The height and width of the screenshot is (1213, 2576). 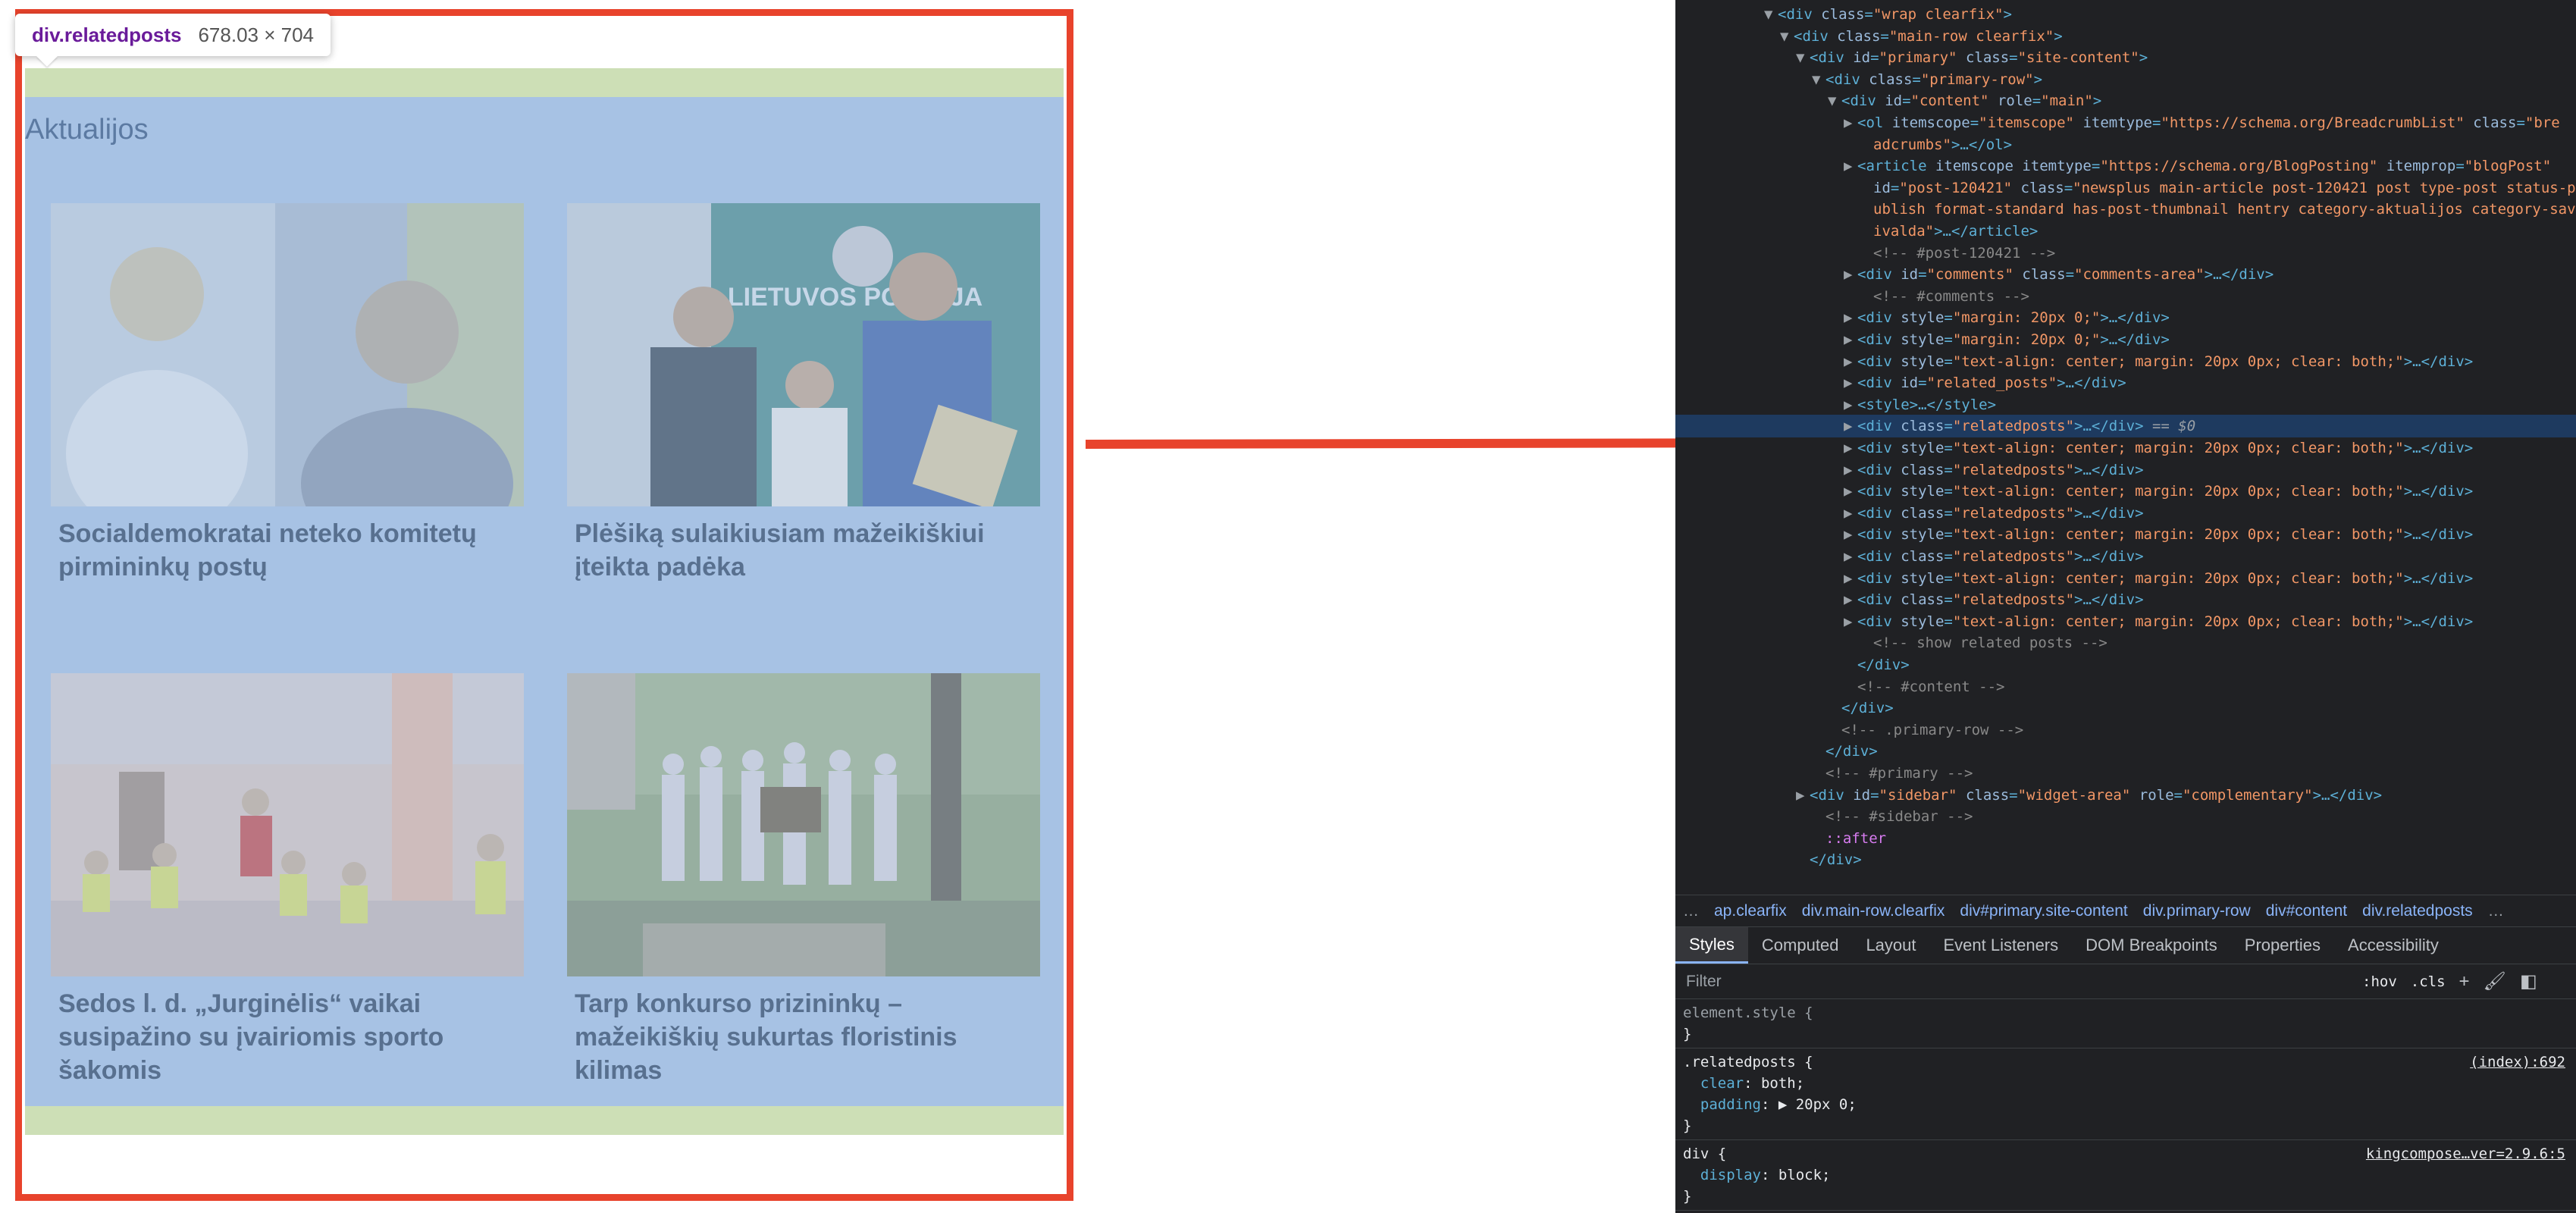 I want to click on dom-node: ▼ <div id="content" role="main">, so click(x=2125, y=100).